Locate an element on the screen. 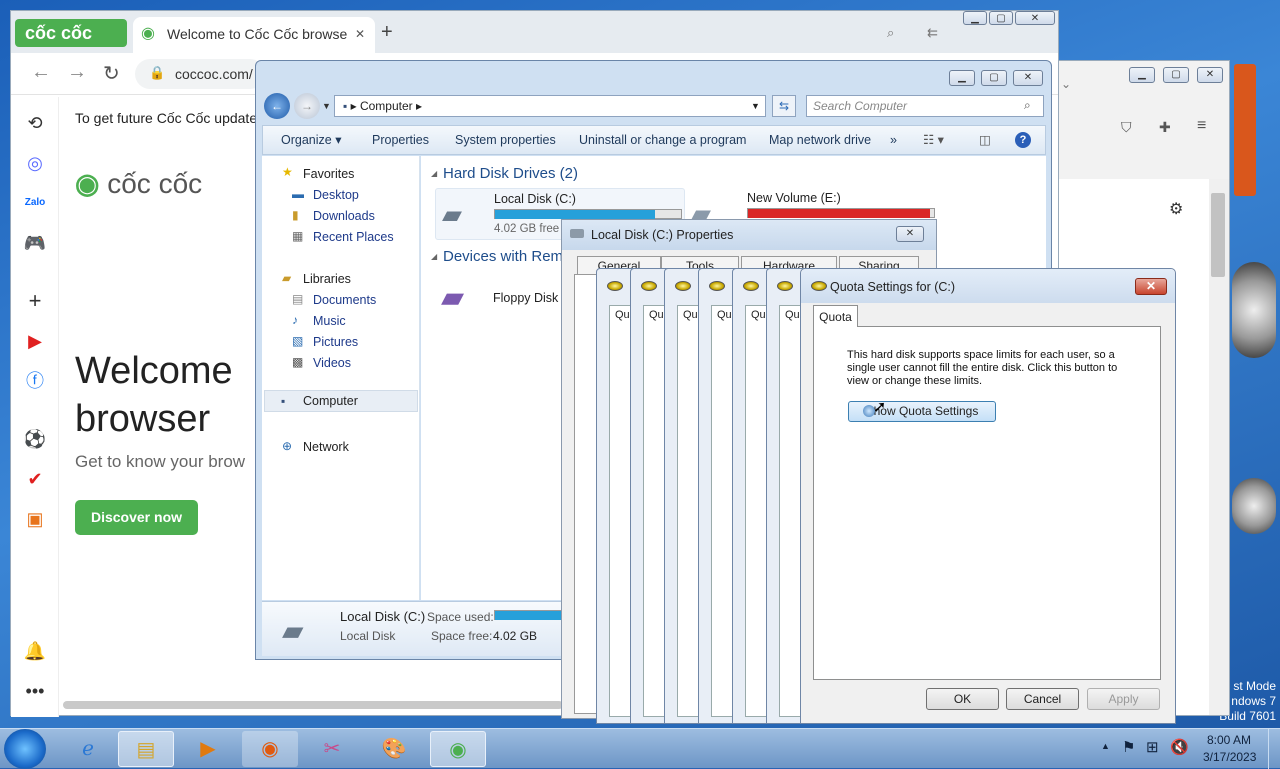  recent-pages-icon: ▼ is located at coordinates (326, 106).